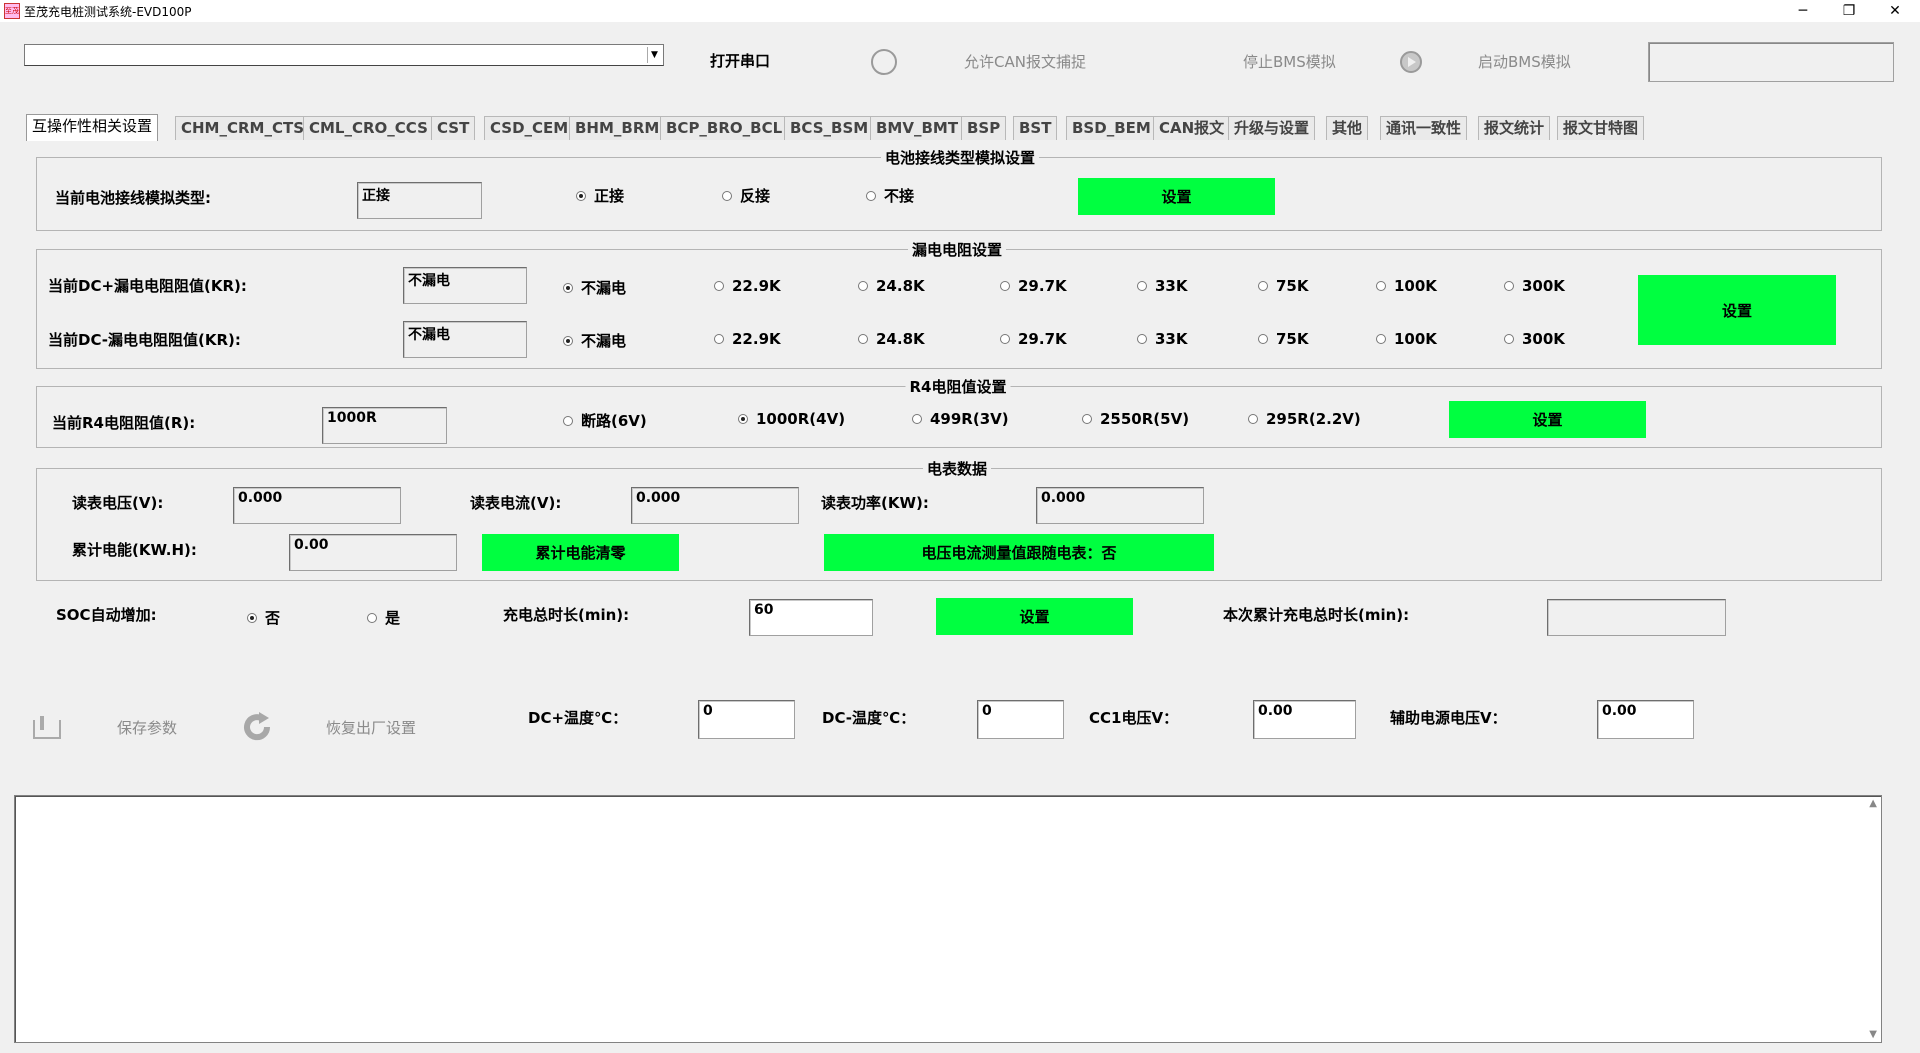 The width and height of the screenshot is (1920, 1053). Describe the element at coordinates (1176, 196) in the screenshot. I see `battery-wiring-set-button: 设置` at that location.